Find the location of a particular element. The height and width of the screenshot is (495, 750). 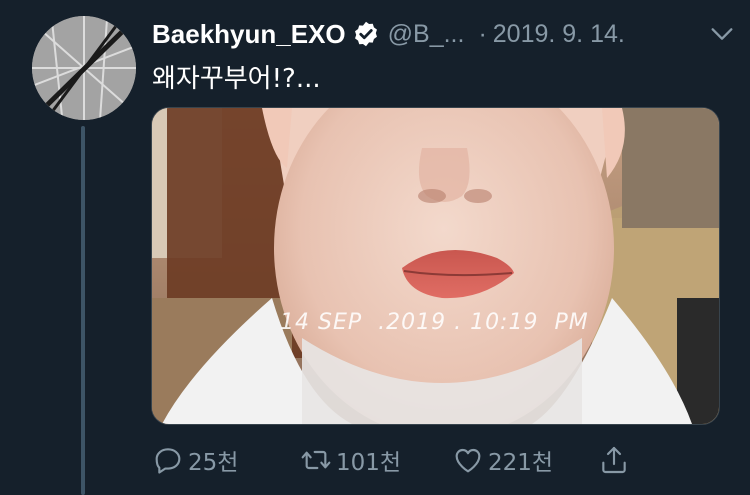

verified-badge-icon is located at coordinates (366, 34).